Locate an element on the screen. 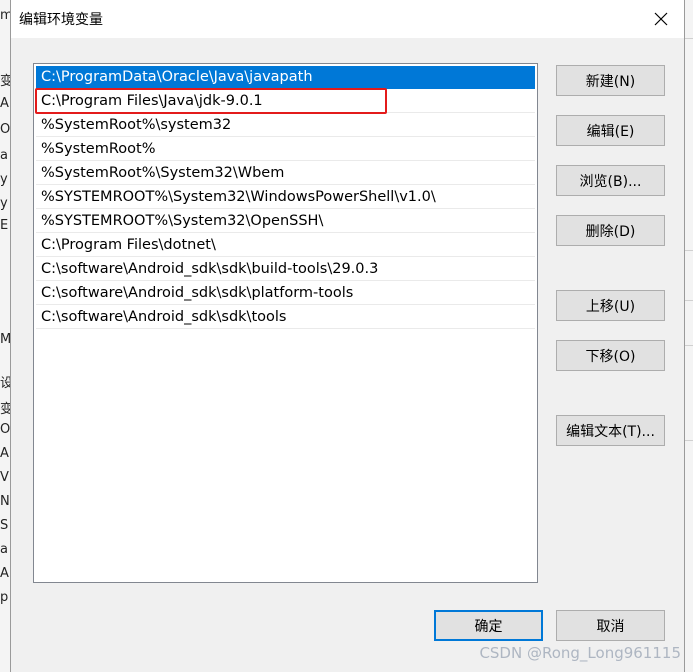 Image resolution: width=693 pixels, height=672 pixels. cancel-button: 取消 is located at coordinates (610, 625).